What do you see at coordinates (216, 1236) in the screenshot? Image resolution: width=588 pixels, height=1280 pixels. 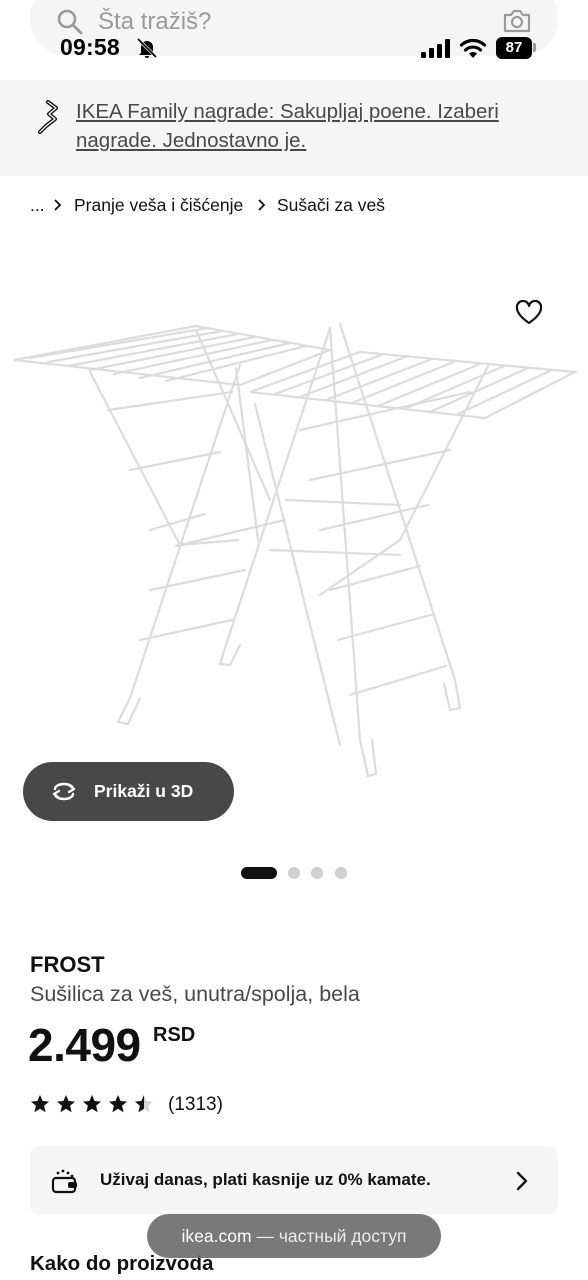 I see `toast-domain: ikea.com` at bounding box center [216, 1236].